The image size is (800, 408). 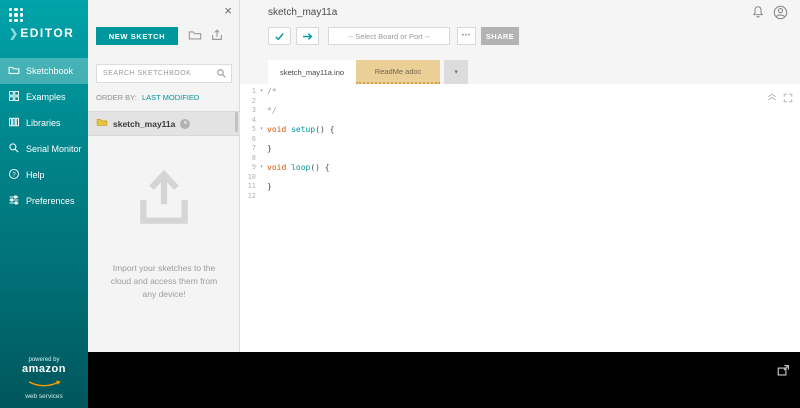 What do you see at coordinates (253, 138) in the screenshot?
I see `line-number: 6` at bounding box center [253, 138].